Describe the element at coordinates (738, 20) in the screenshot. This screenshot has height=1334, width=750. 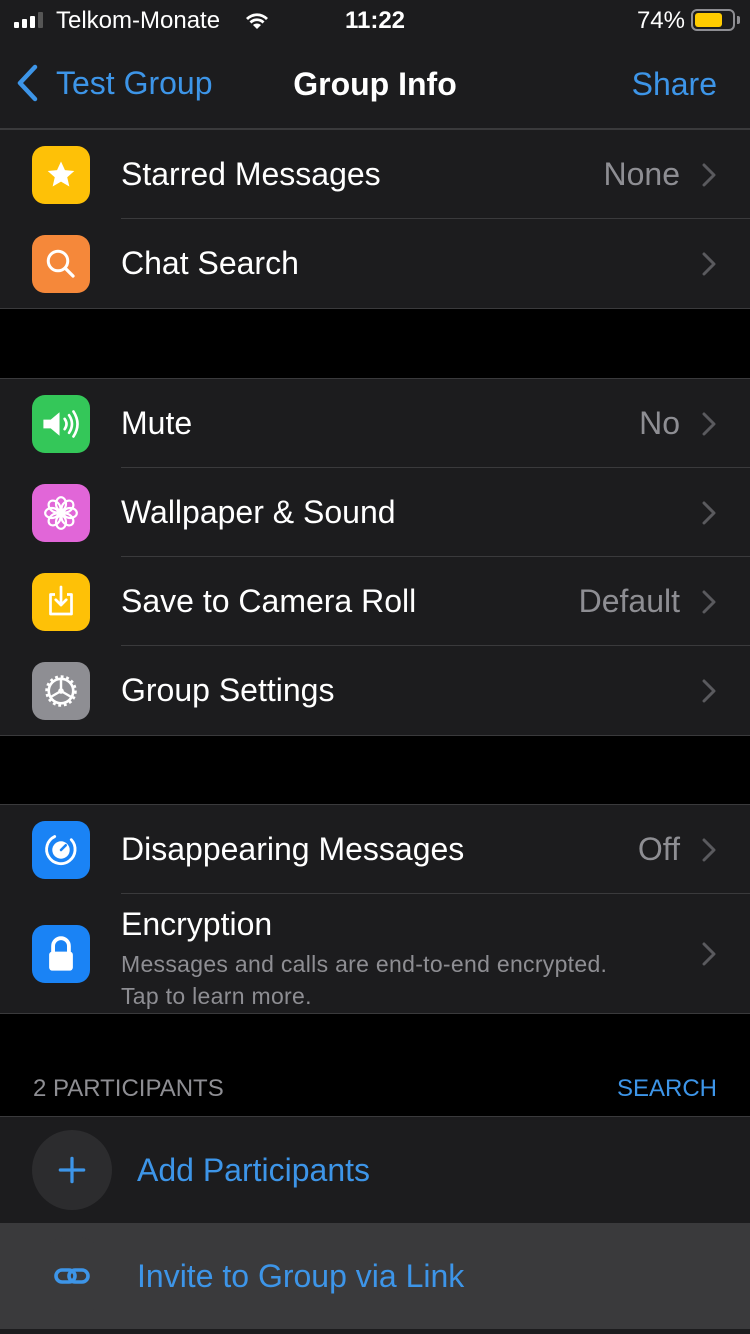
I see `battery-tip` at that location.